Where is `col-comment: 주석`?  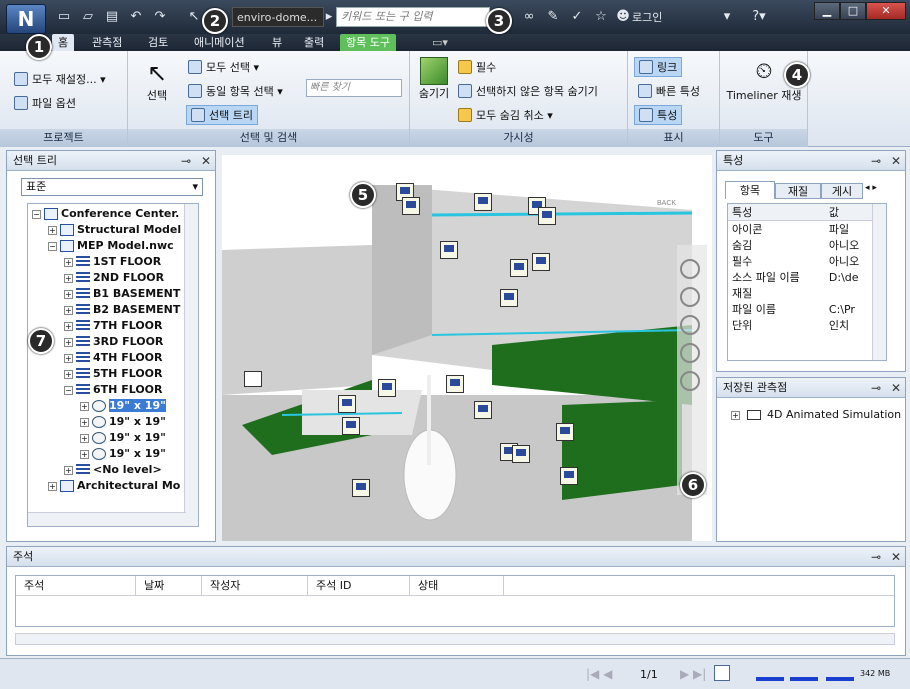
col-comment: 주석 is located at coordinates (76, 585).